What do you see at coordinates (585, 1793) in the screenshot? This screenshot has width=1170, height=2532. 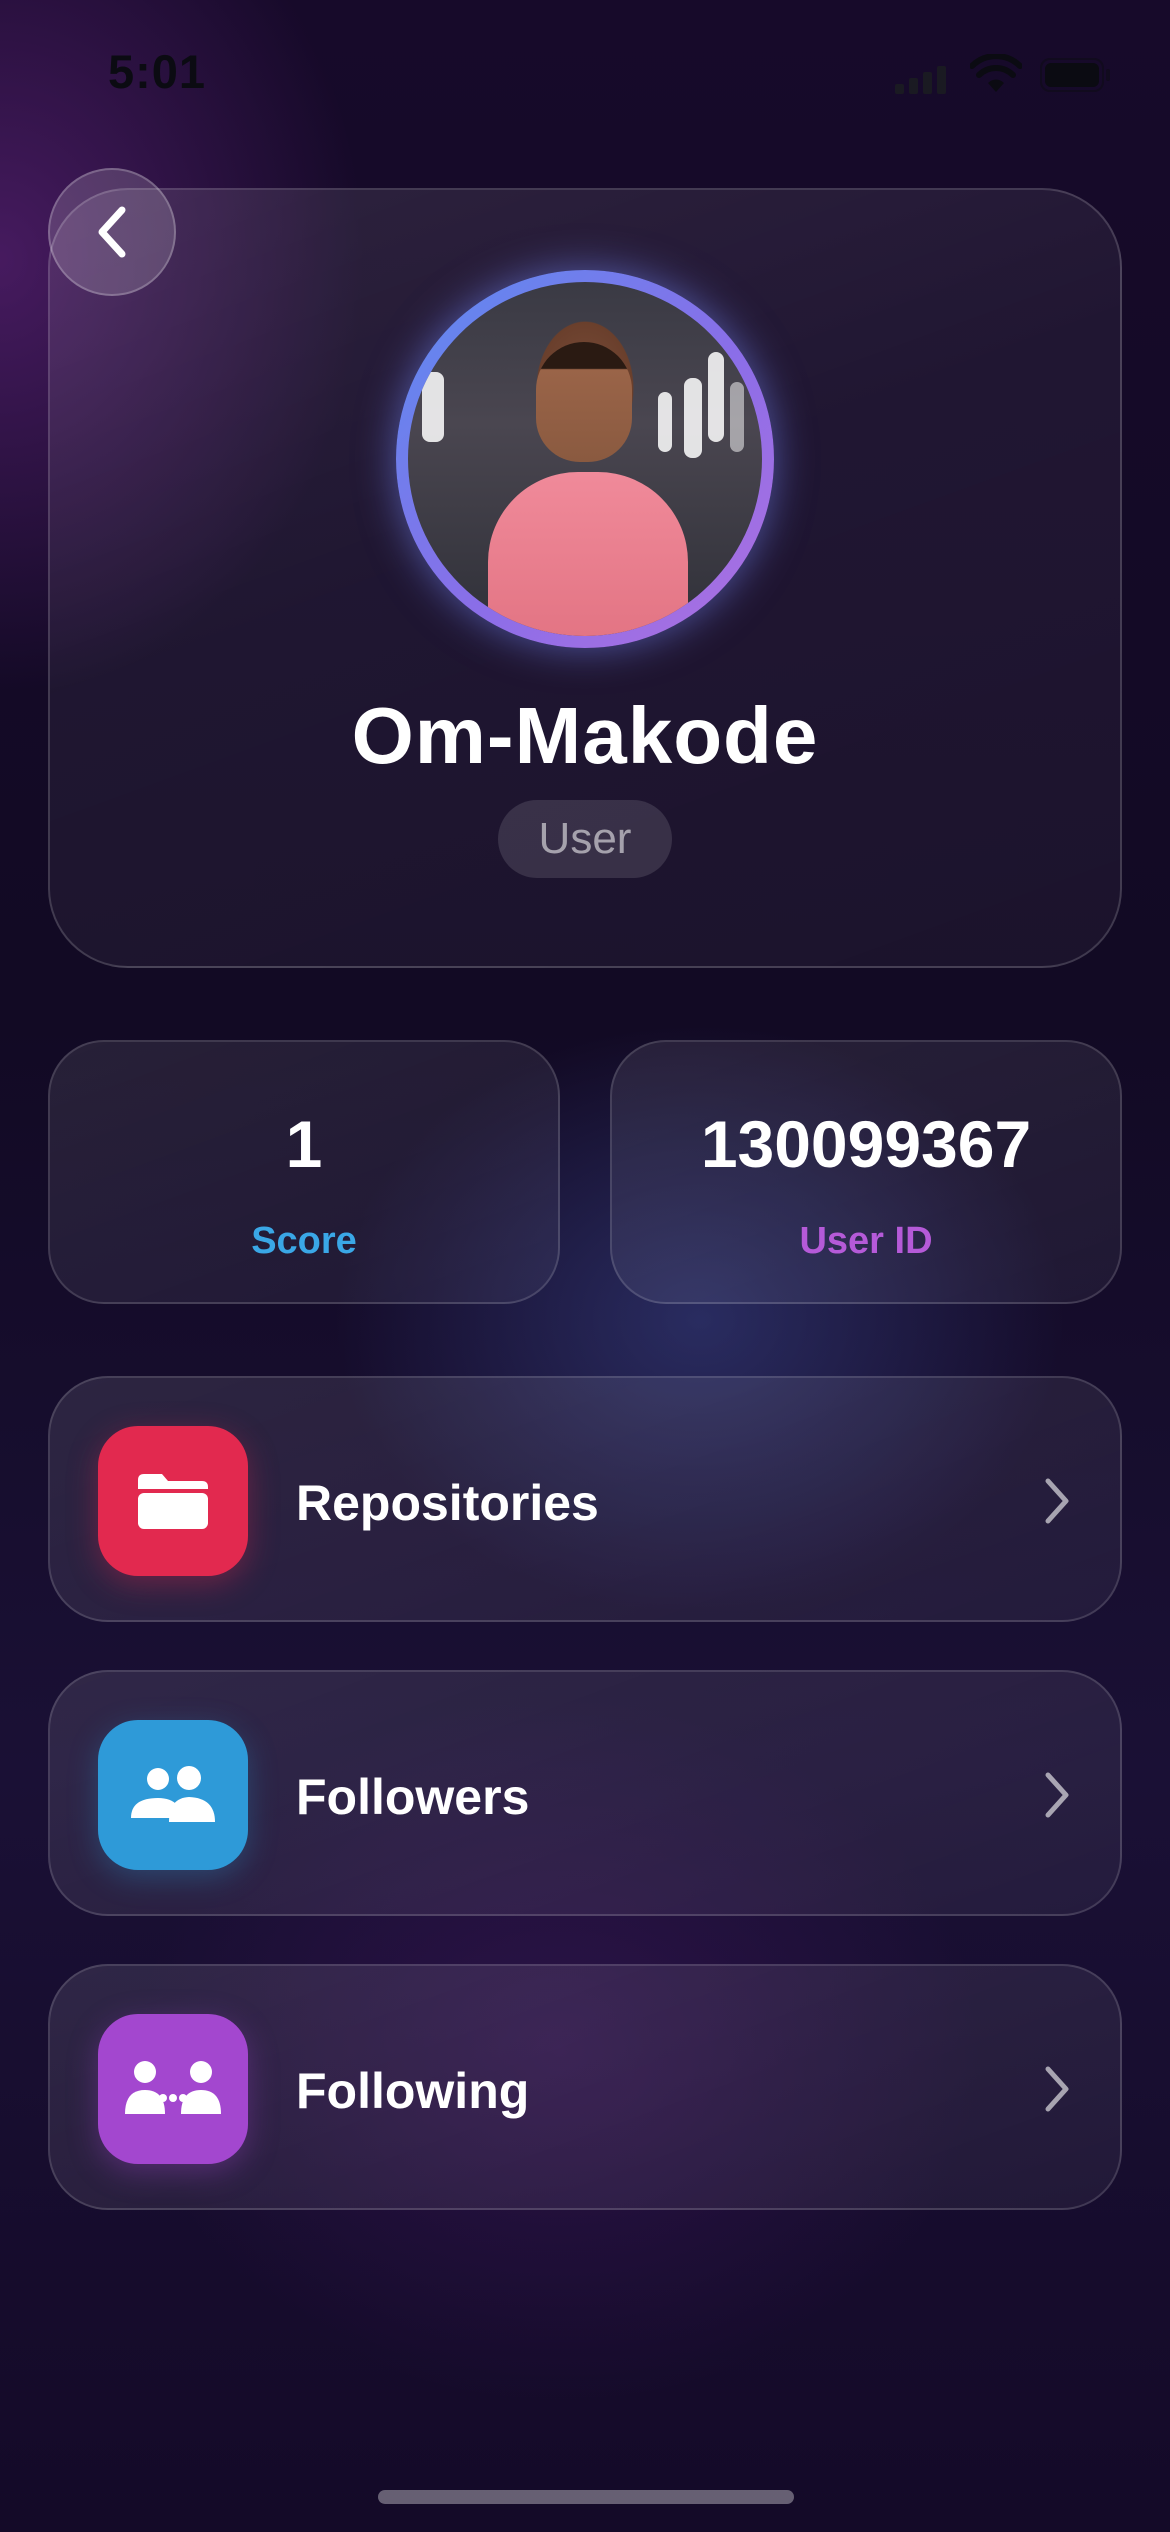 I see `followers-row: Followers` at bounding box center [585, 1793].